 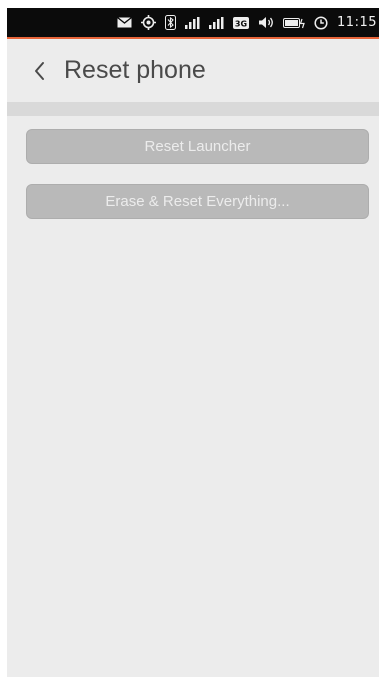 I want to click on back-button, so click(x=41, y=71).